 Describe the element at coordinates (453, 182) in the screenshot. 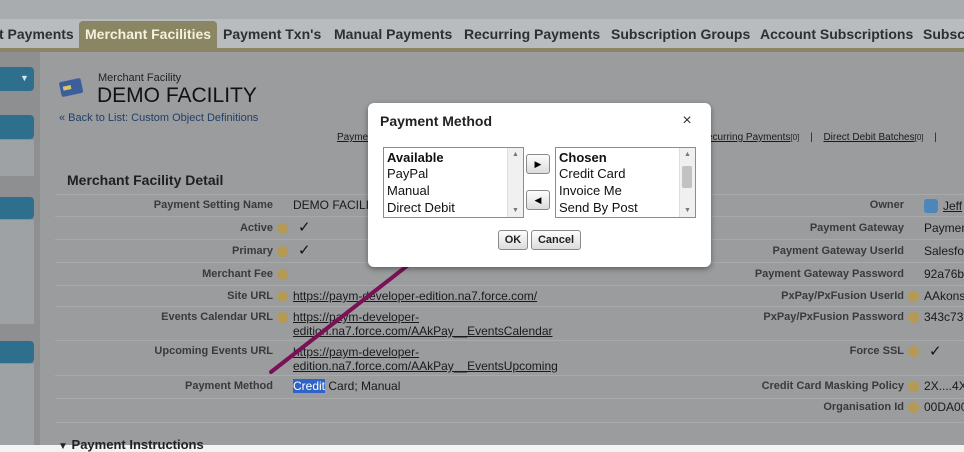

I see `available-list: Available PayPal Manual Direct Debit ▲ ▼` at that location.